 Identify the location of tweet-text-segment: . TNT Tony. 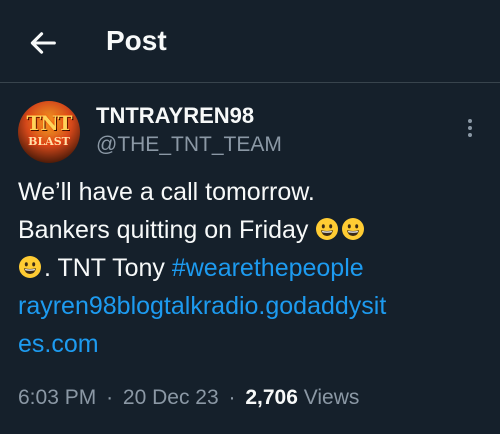
(108, 268).